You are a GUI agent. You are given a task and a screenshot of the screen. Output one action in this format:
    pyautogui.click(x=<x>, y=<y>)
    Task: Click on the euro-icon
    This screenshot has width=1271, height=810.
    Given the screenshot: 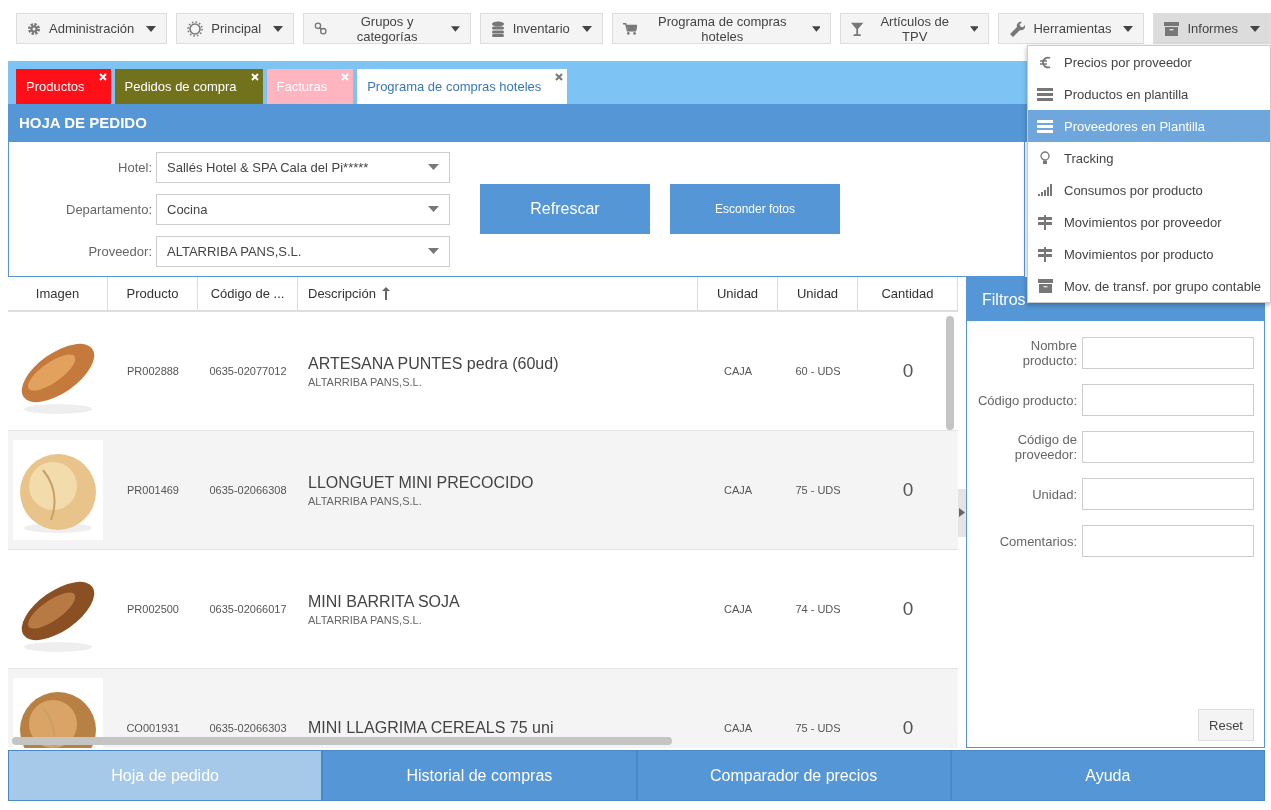 What is the action you would take?
    pyautogui.click(x=1045, y=62)
    